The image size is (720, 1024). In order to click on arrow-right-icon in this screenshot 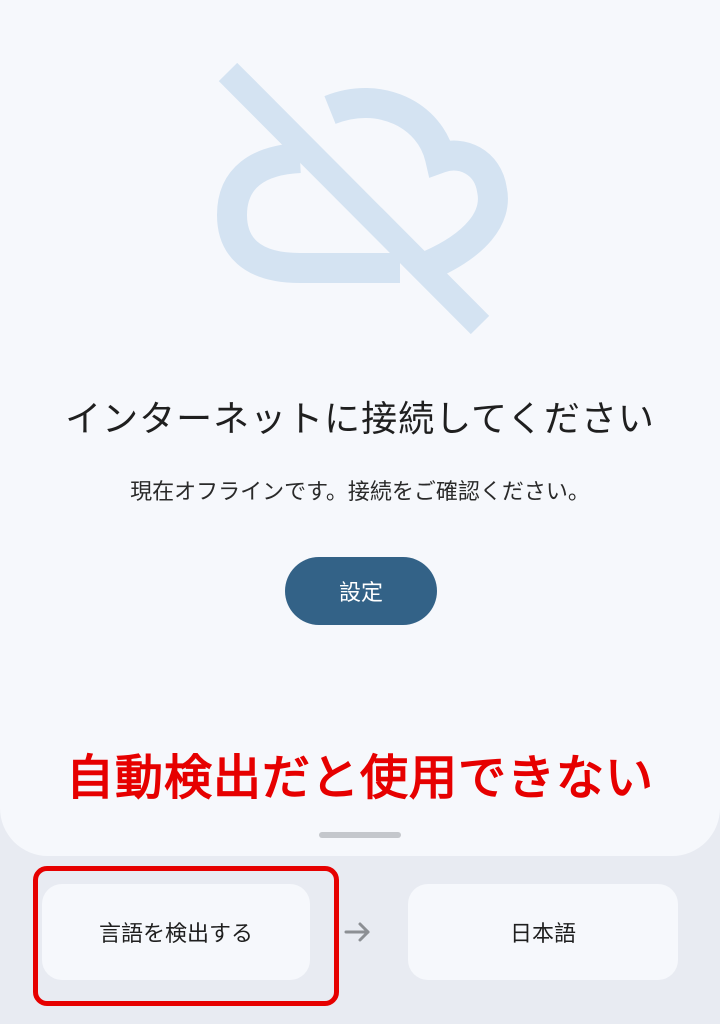, I will do `click(358, 932)`.